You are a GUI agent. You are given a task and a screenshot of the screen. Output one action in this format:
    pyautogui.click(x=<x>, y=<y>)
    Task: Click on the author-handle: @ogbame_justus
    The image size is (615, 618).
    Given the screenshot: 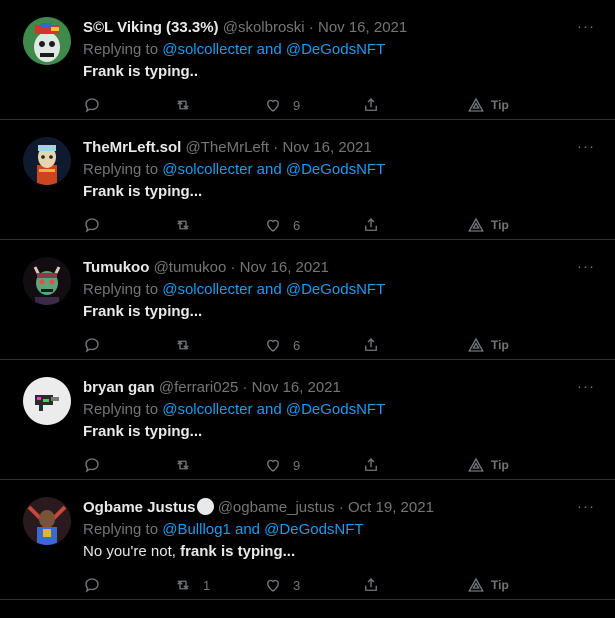 What is the action you would take?
    pyautogui.click(x=276, y=507)
    